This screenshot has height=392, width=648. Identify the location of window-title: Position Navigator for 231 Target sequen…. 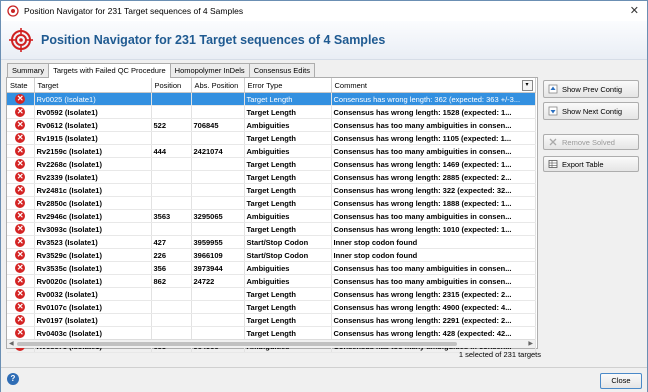
(134, 11).